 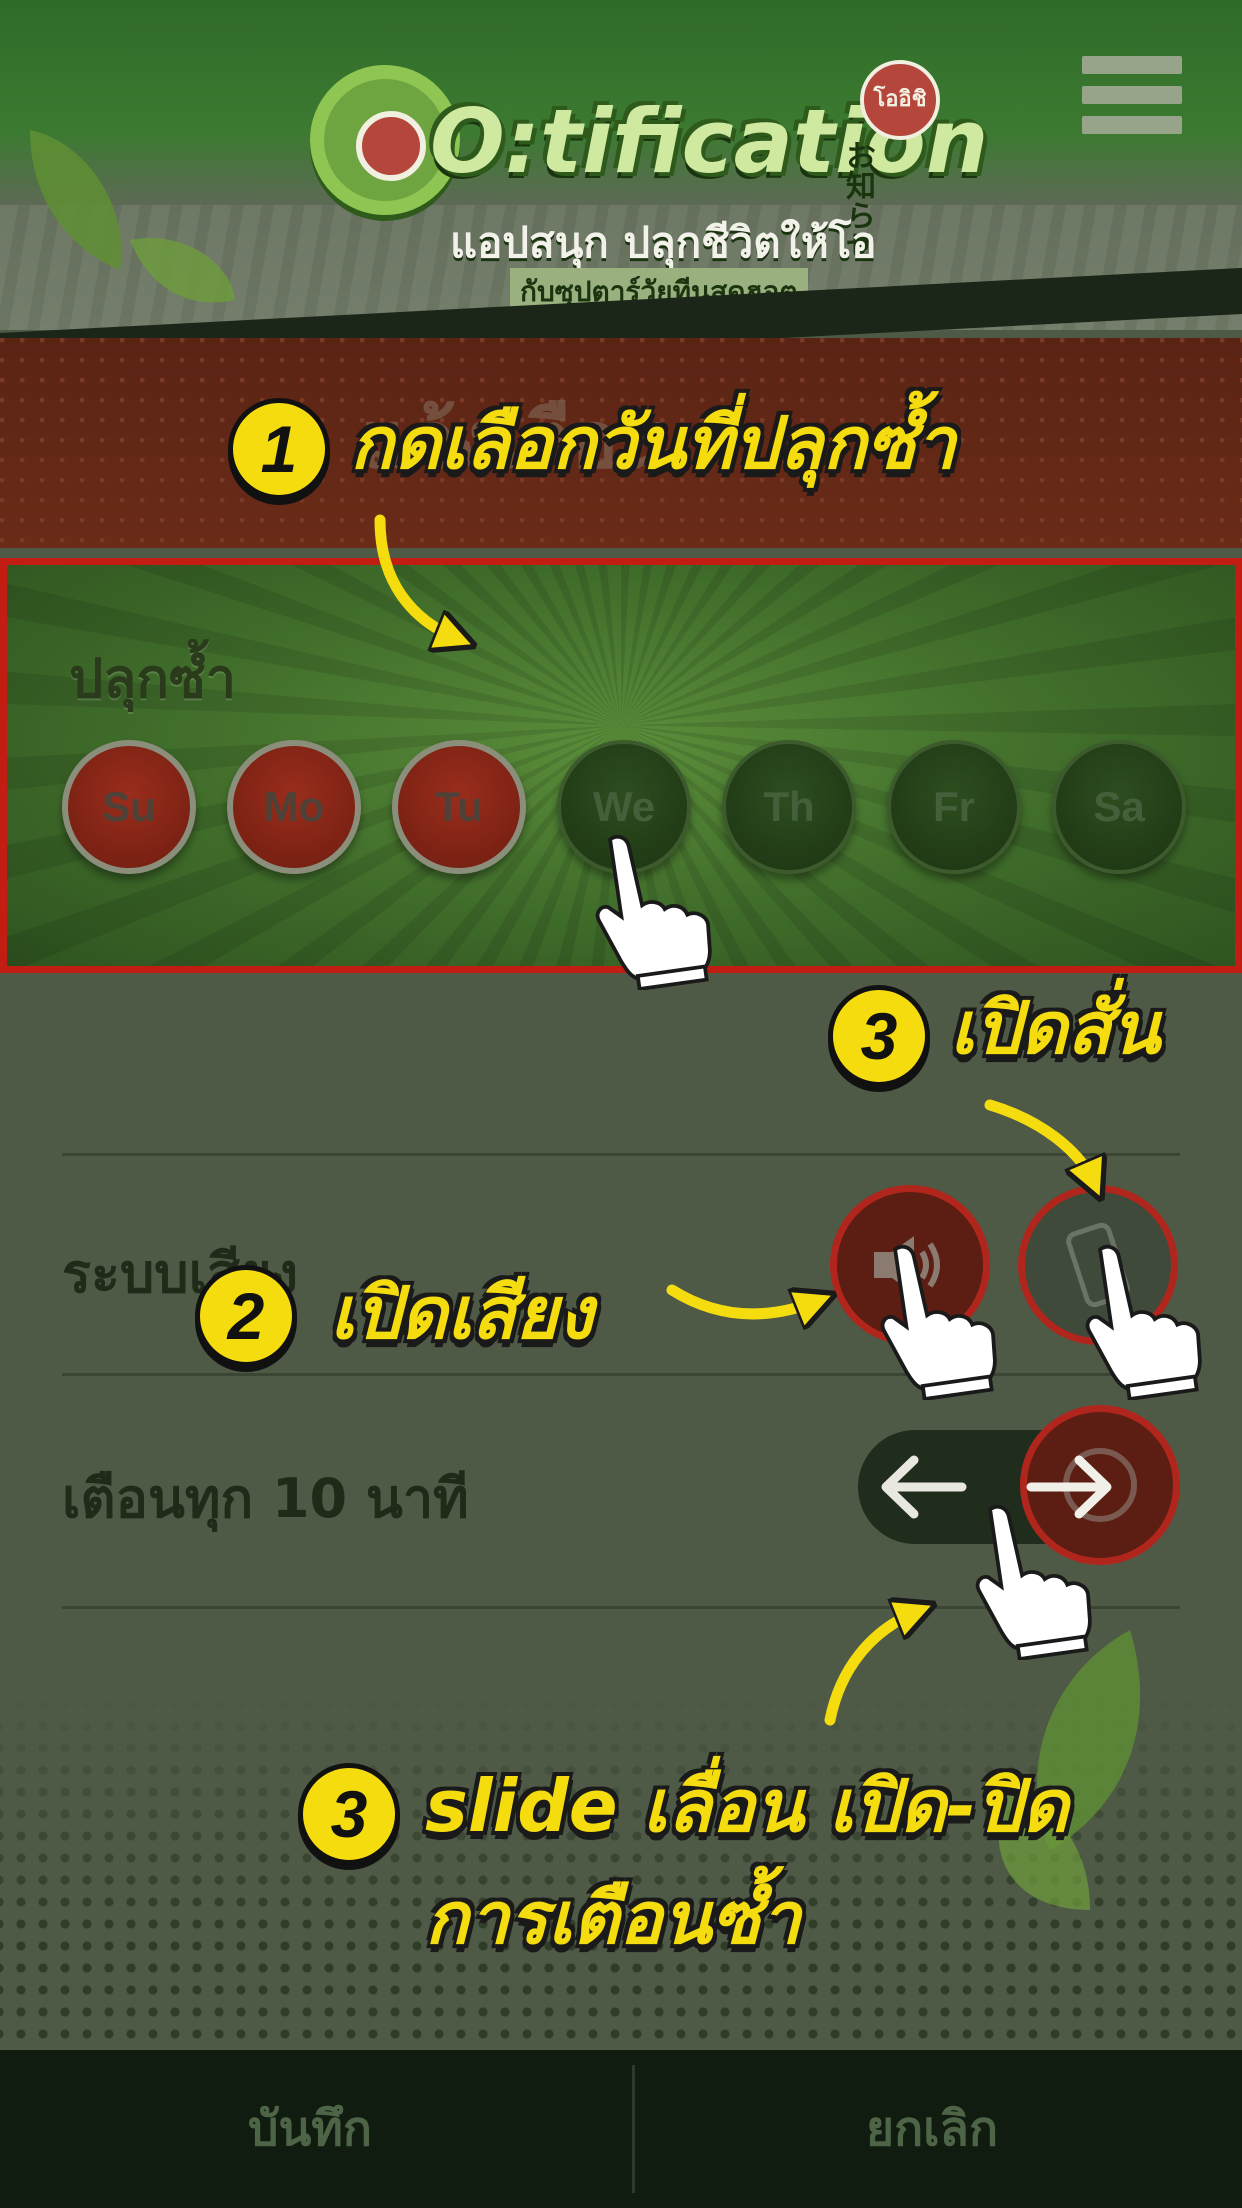 I want to click on day-button-mo: Mo, so click(x=294, y=807).